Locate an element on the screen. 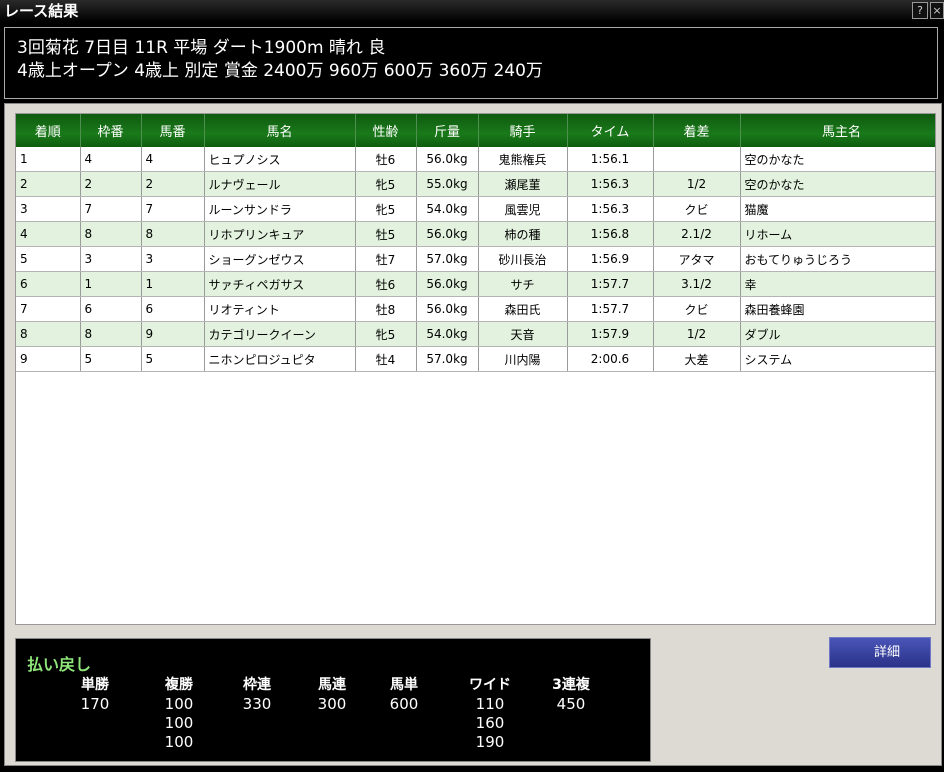 Image resolution: width=944 pixels, height=772 pixels. payout-label: 複勝 is located at coordinates (179, 685).